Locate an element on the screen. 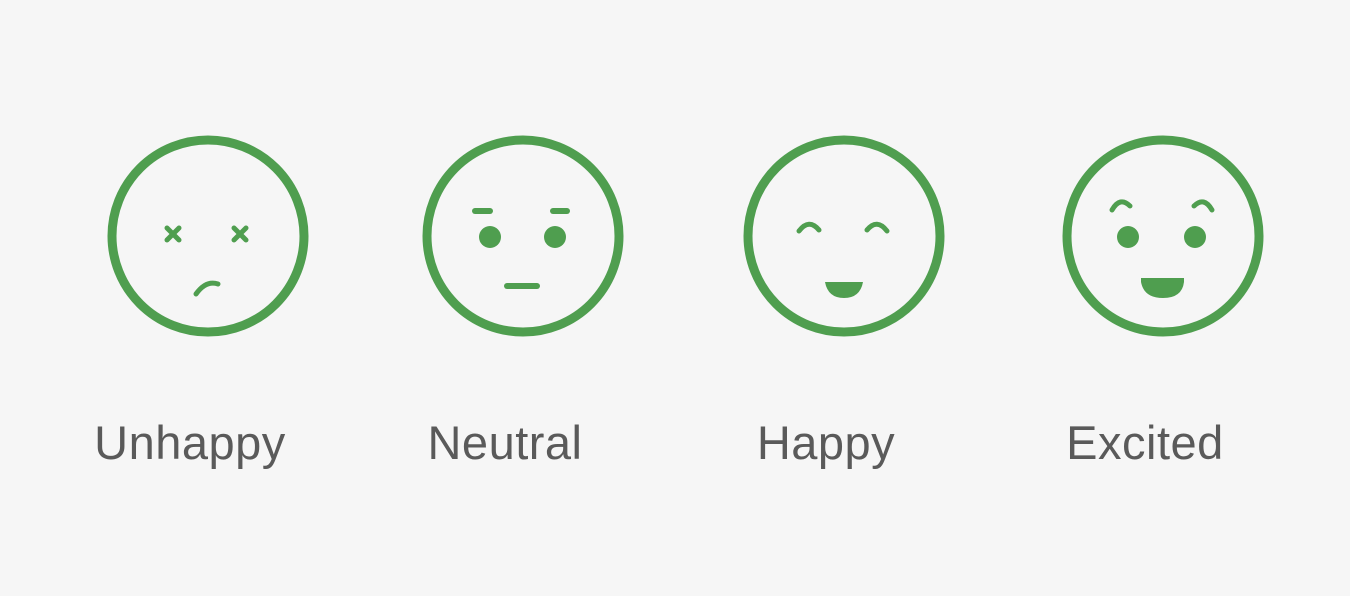 The height and width of the screenshot is (596, 1350). mood-label-happy: Happy is located at coordinates (826, 442).